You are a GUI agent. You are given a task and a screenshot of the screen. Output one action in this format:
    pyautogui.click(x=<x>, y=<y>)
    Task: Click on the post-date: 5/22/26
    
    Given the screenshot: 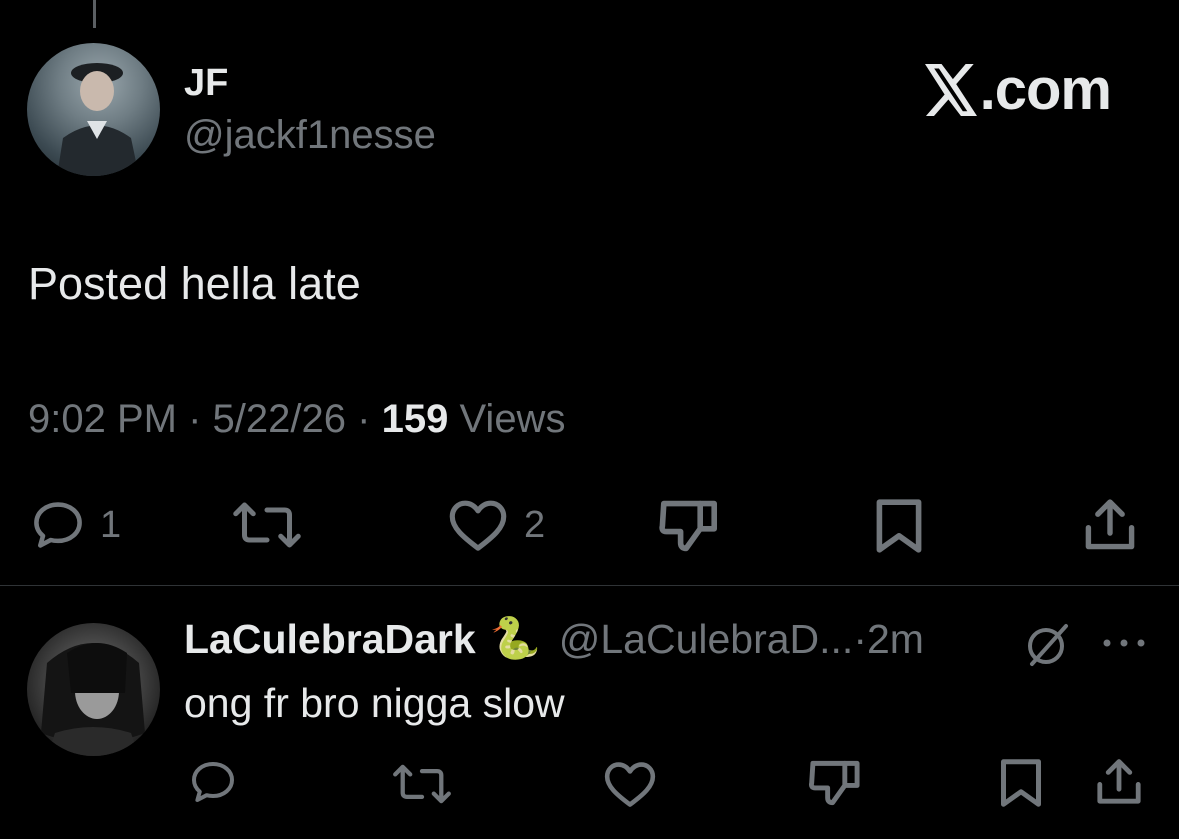 What is the action you would take?
    pyautogui.click(x=279, y=419)
    